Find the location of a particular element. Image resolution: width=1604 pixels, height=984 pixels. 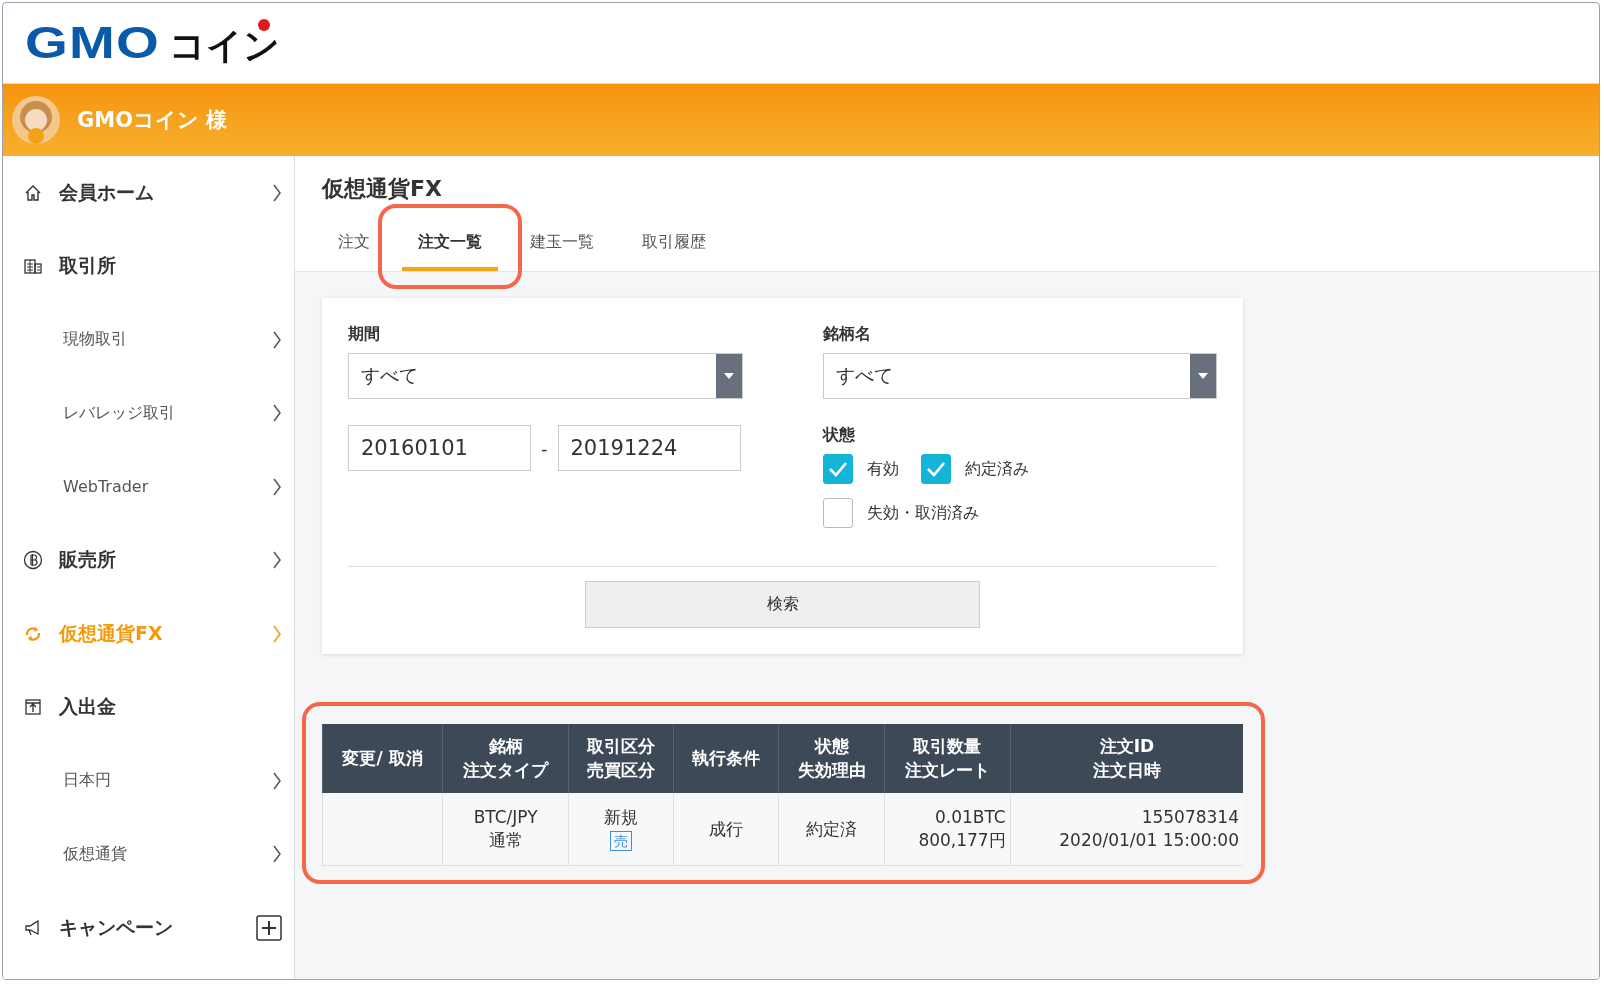

sidebar-item: キャンペーン is located at coordinates (148, 928).